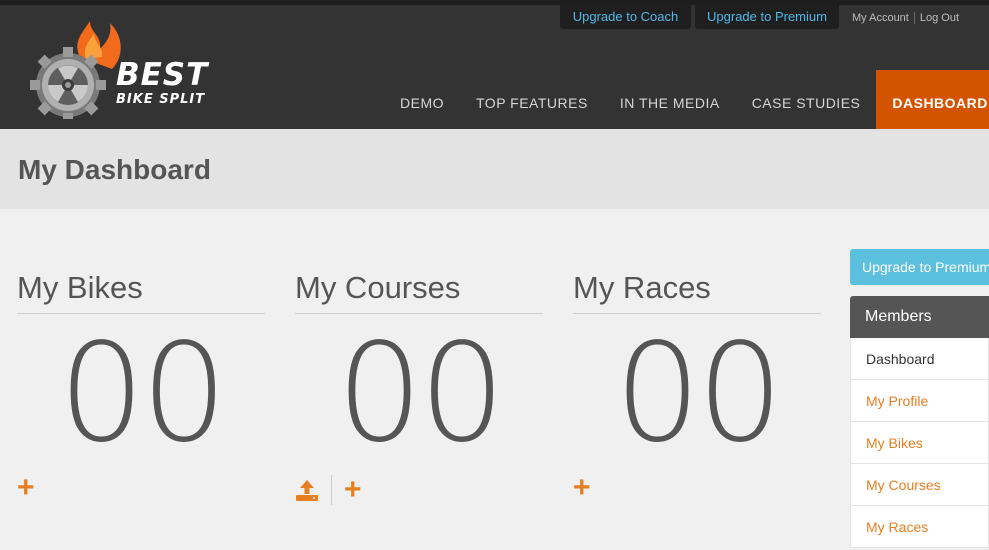 The width and height of the screenshot is (989, 550). I want to click on logo-text-best: BEST, so click(162, 75).